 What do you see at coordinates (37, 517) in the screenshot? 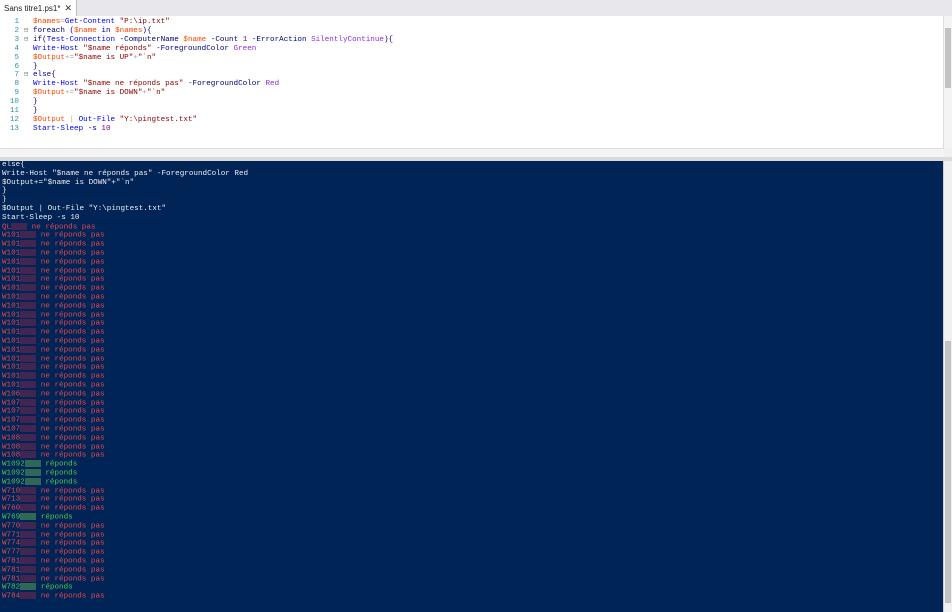
I see `console-result-line: W769 réponds` at bounding box center [37, 517].